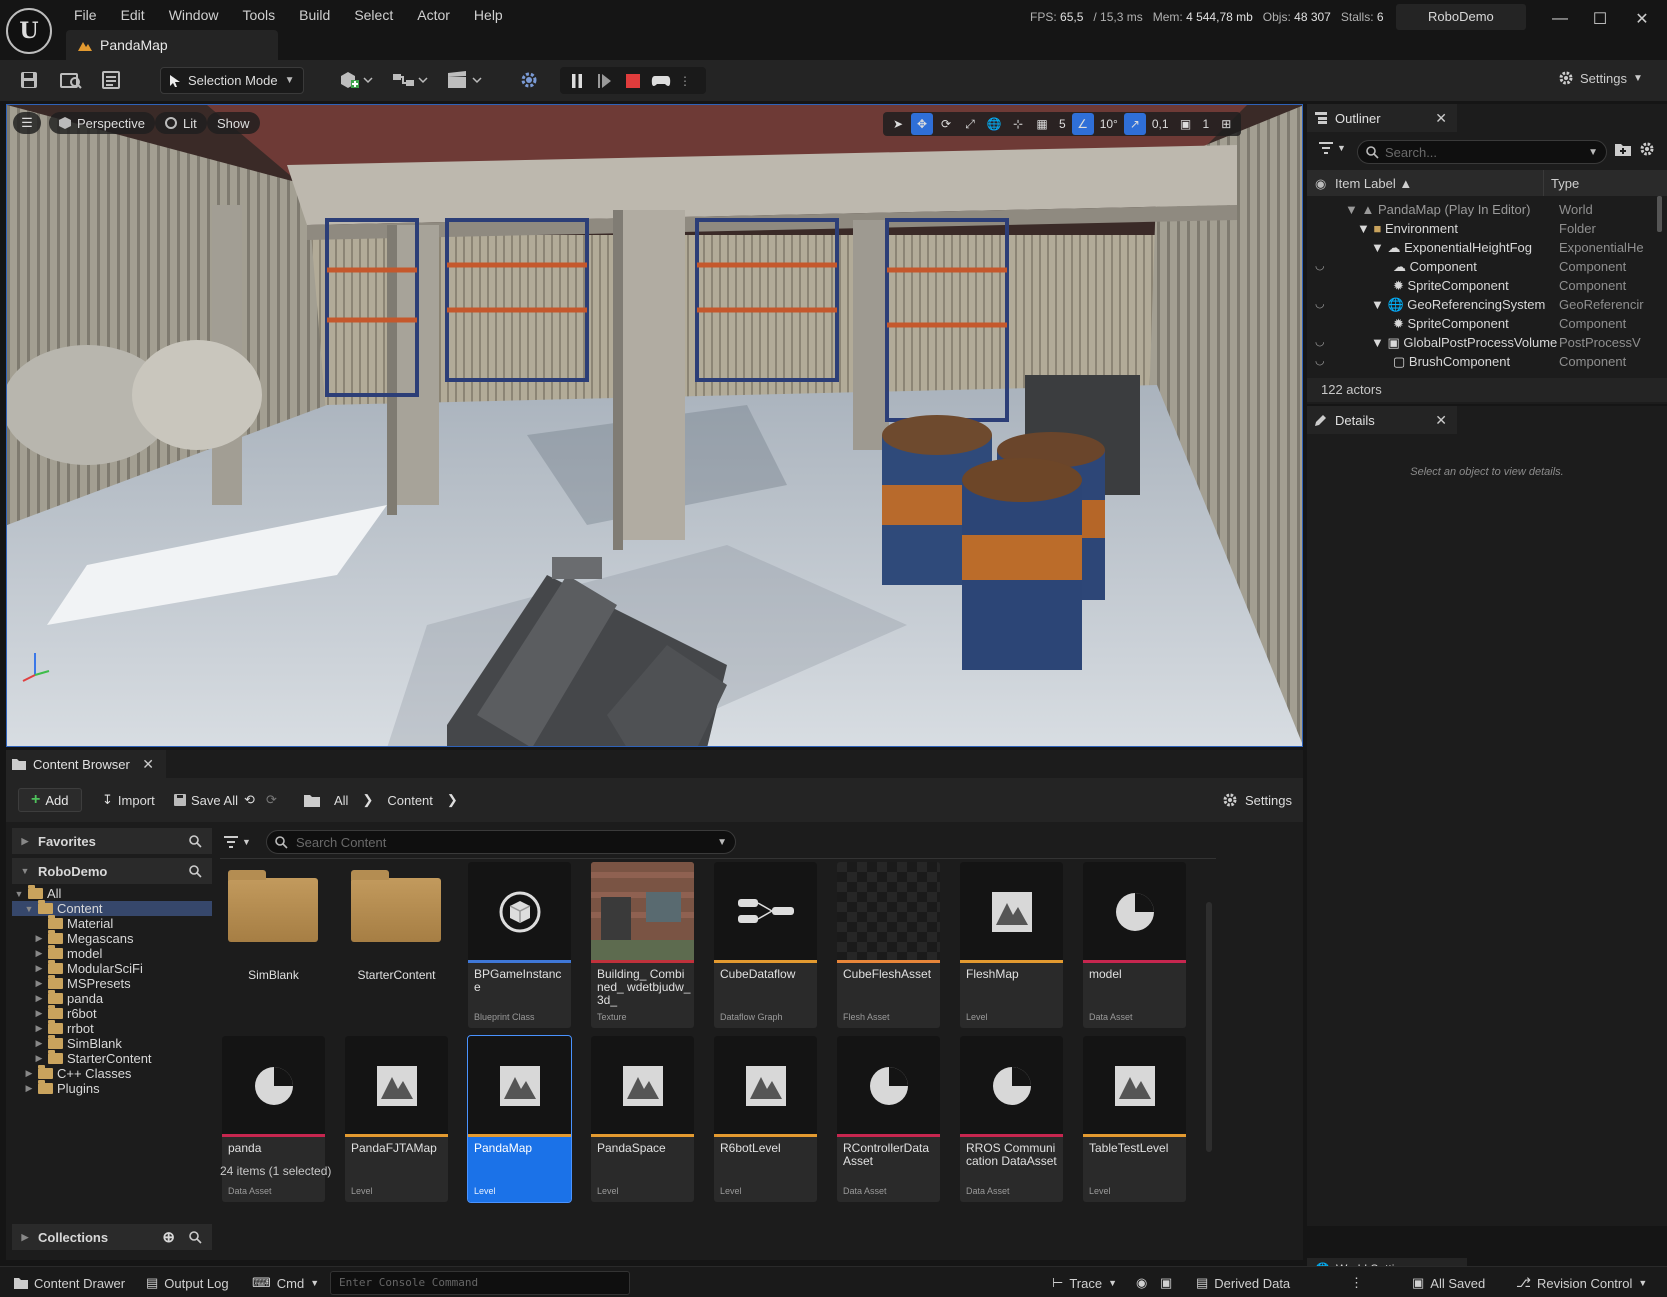 This screenshot has width=1667, height=1297. Describe the element at coordinates (112, 1073) in the screenshot. I see `tree-item: ▶ C++ Classes` at that location.